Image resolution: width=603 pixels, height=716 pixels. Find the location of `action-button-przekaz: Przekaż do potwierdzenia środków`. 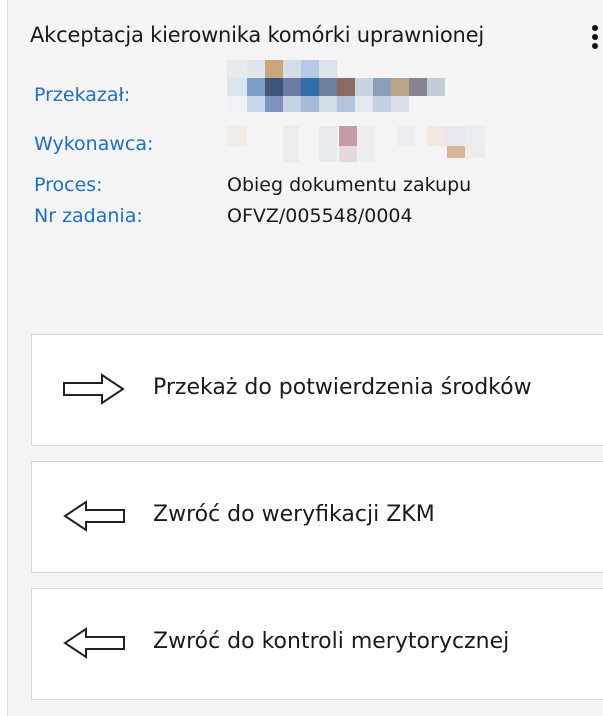

action-button-przekaz: Przekaż do potwierdzenia środków is located at coordinates (317, 390).